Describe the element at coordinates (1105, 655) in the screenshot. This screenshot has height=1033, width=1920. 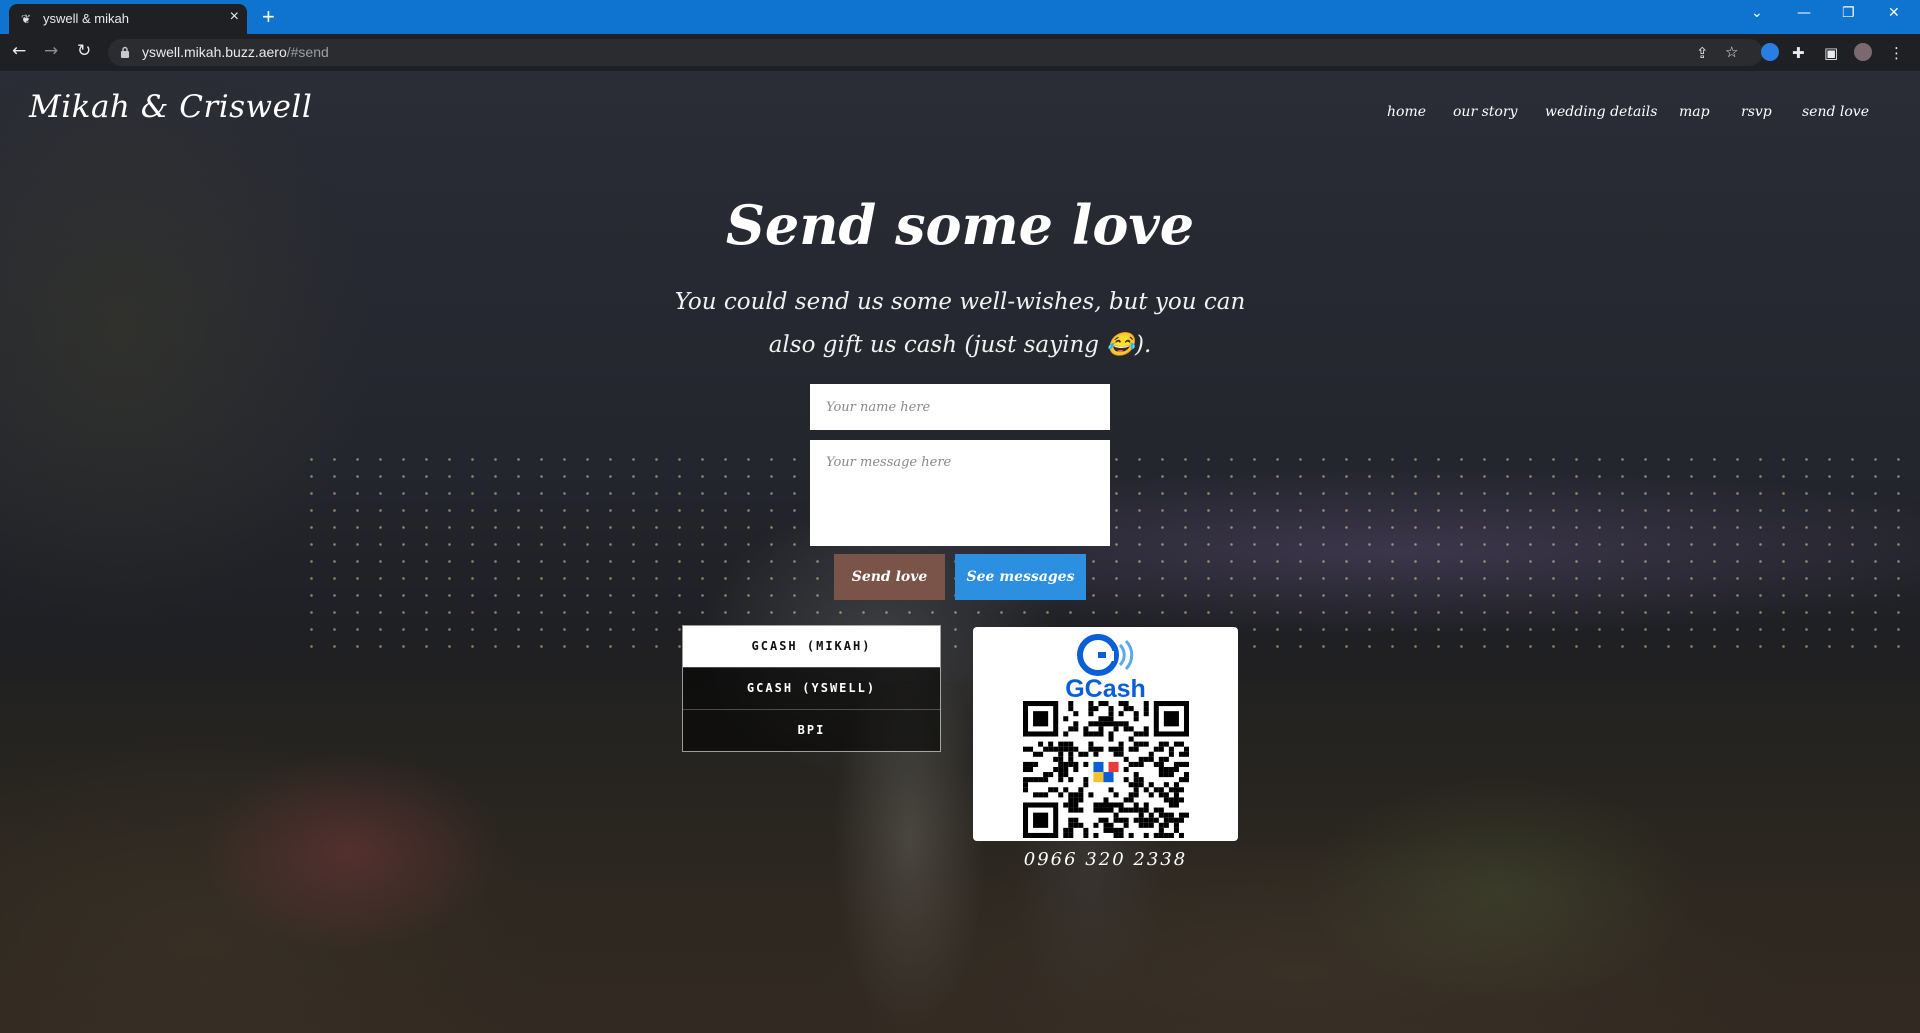
I see `gcash-logo-icon` at that location.